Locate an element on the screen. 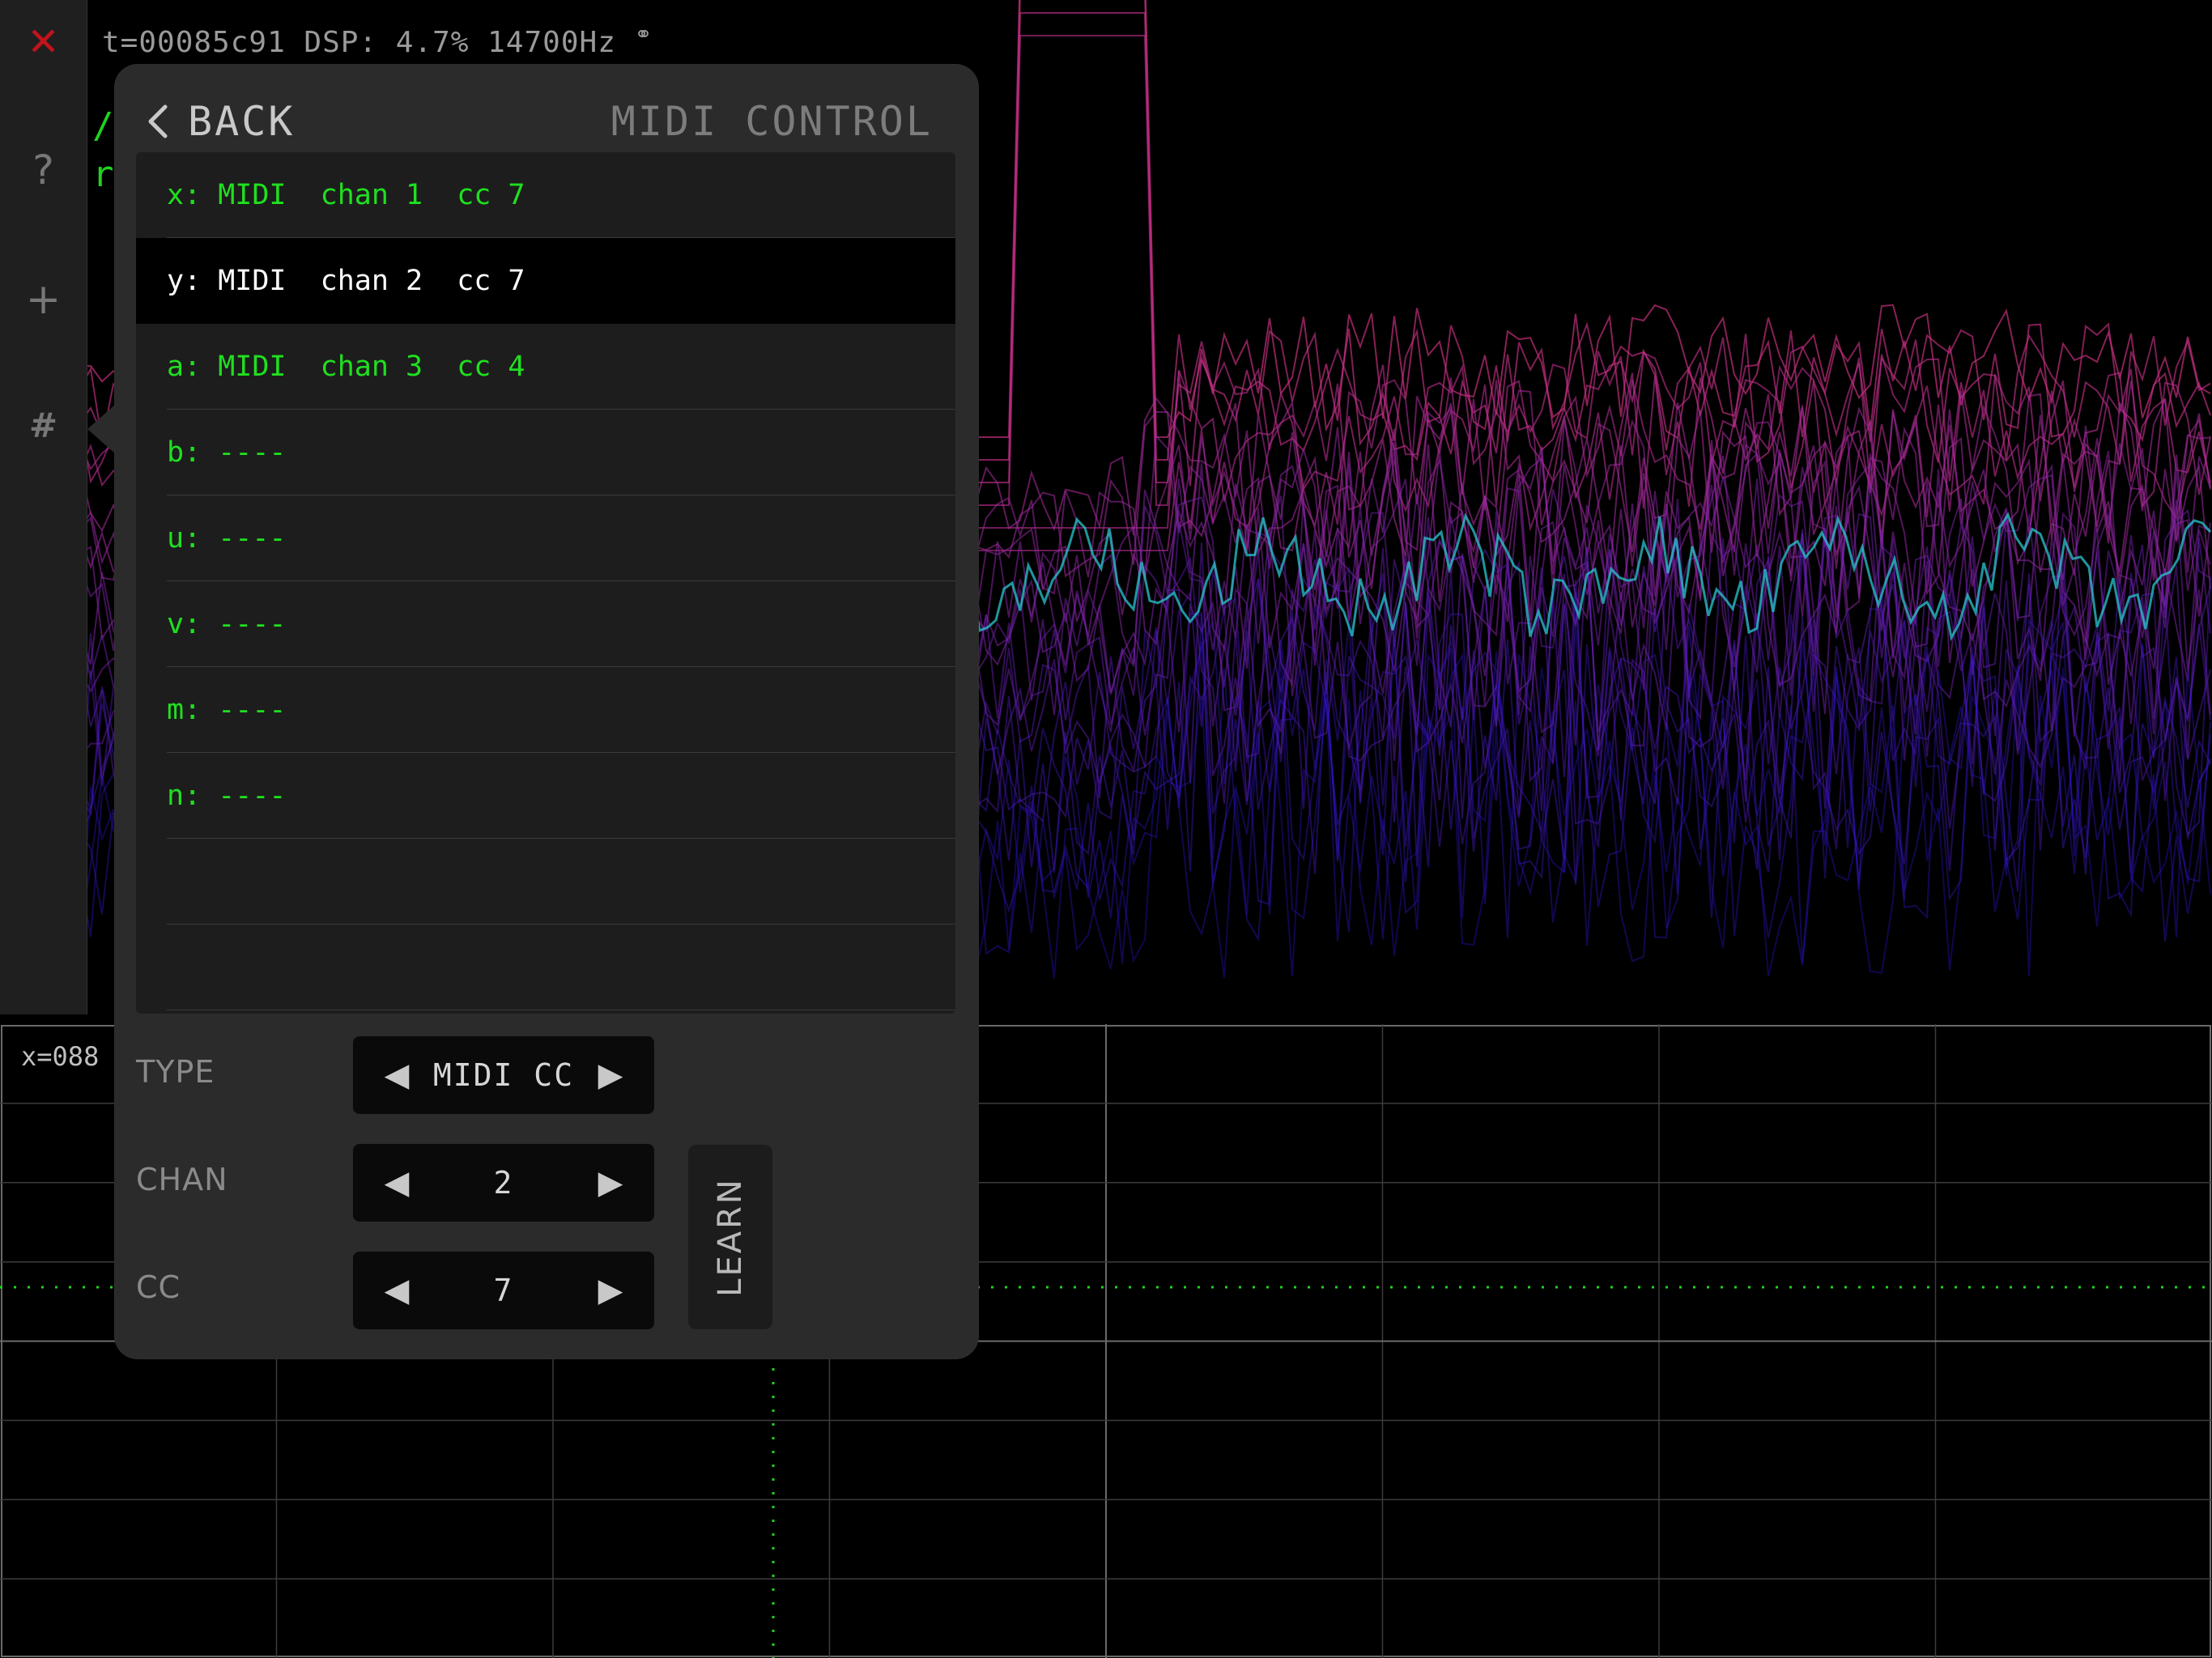 This screenshot has height=1658, width=2212. type-prev-button: ◀ is located at coordinates (397, 1075).